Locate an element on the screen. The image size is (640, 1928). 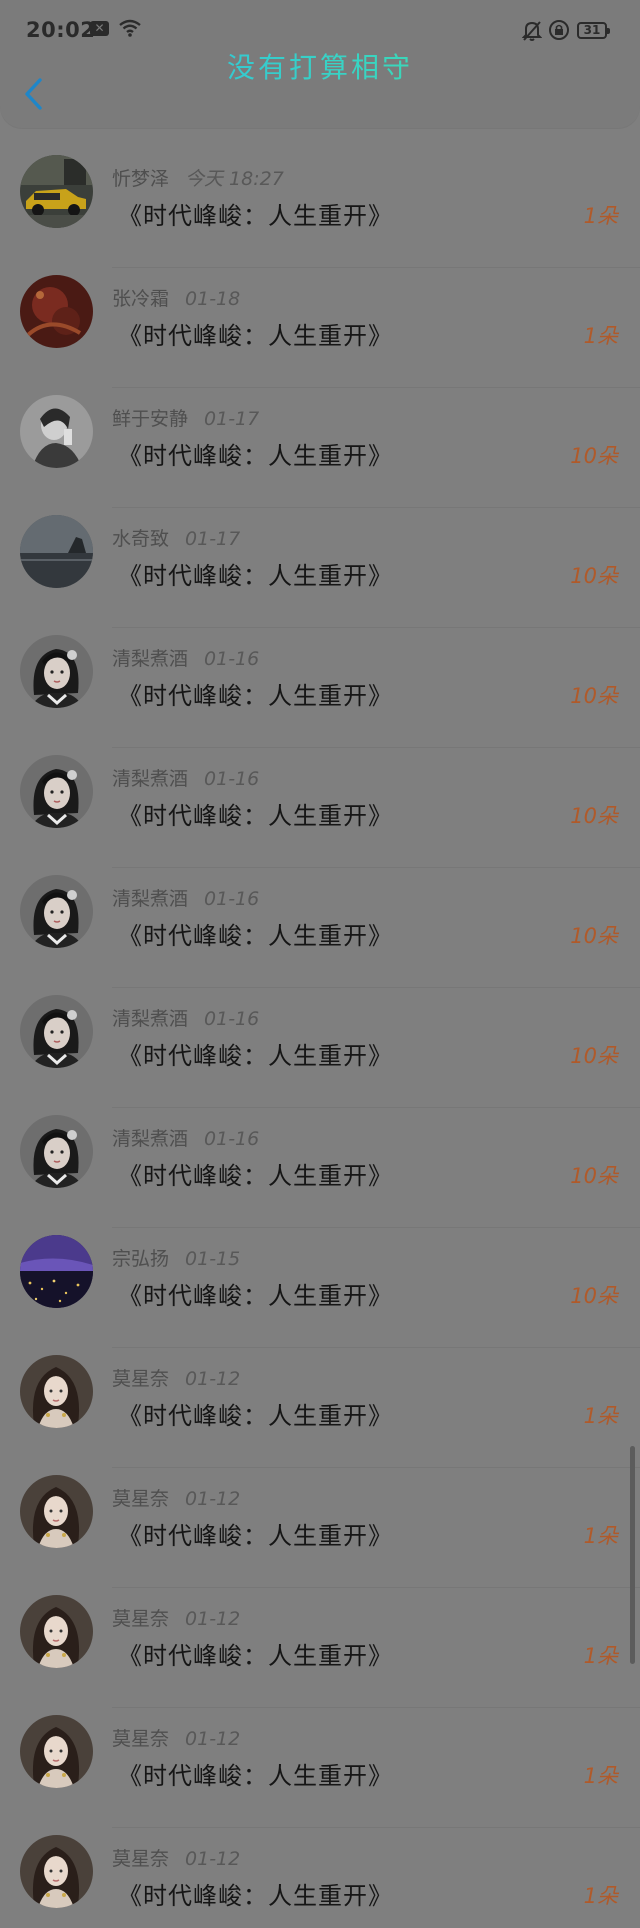
sim-icon: ✕ is located at coordinates (99, 28).